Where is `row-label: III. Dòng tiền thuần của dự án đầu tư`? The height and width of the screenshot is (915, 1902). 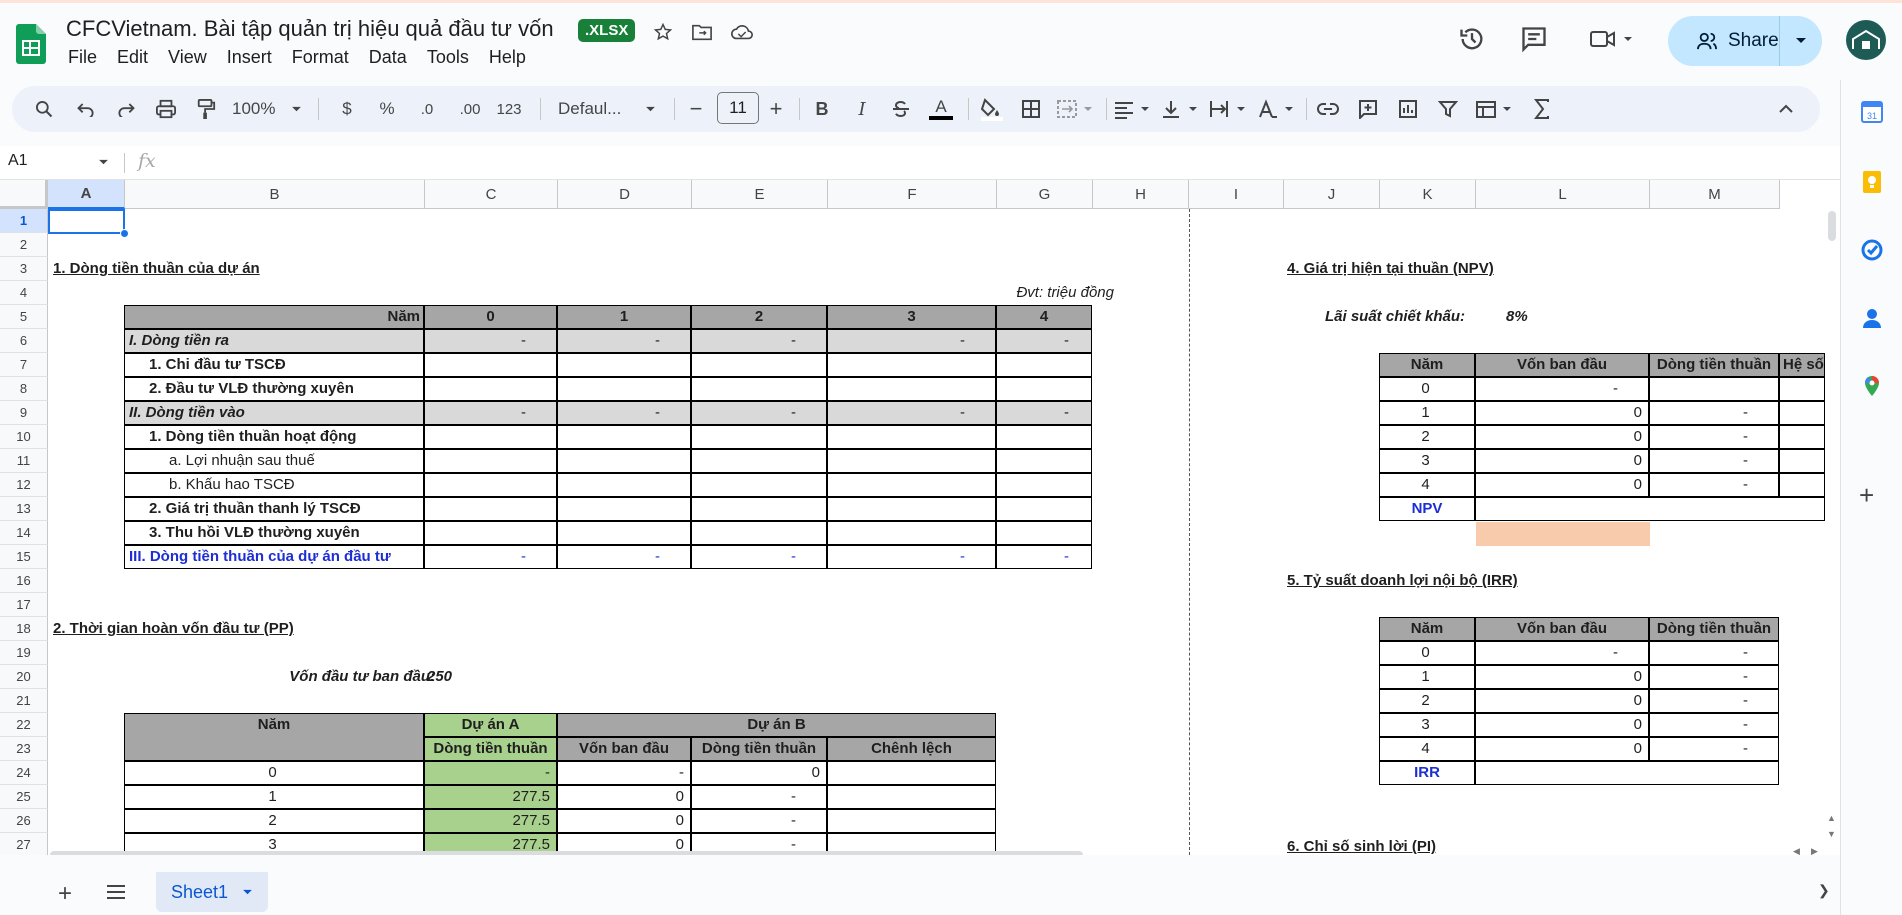 row-label: III. Dòng tiền thuần của dự án đầu tư is located at coordinates (274, 557).